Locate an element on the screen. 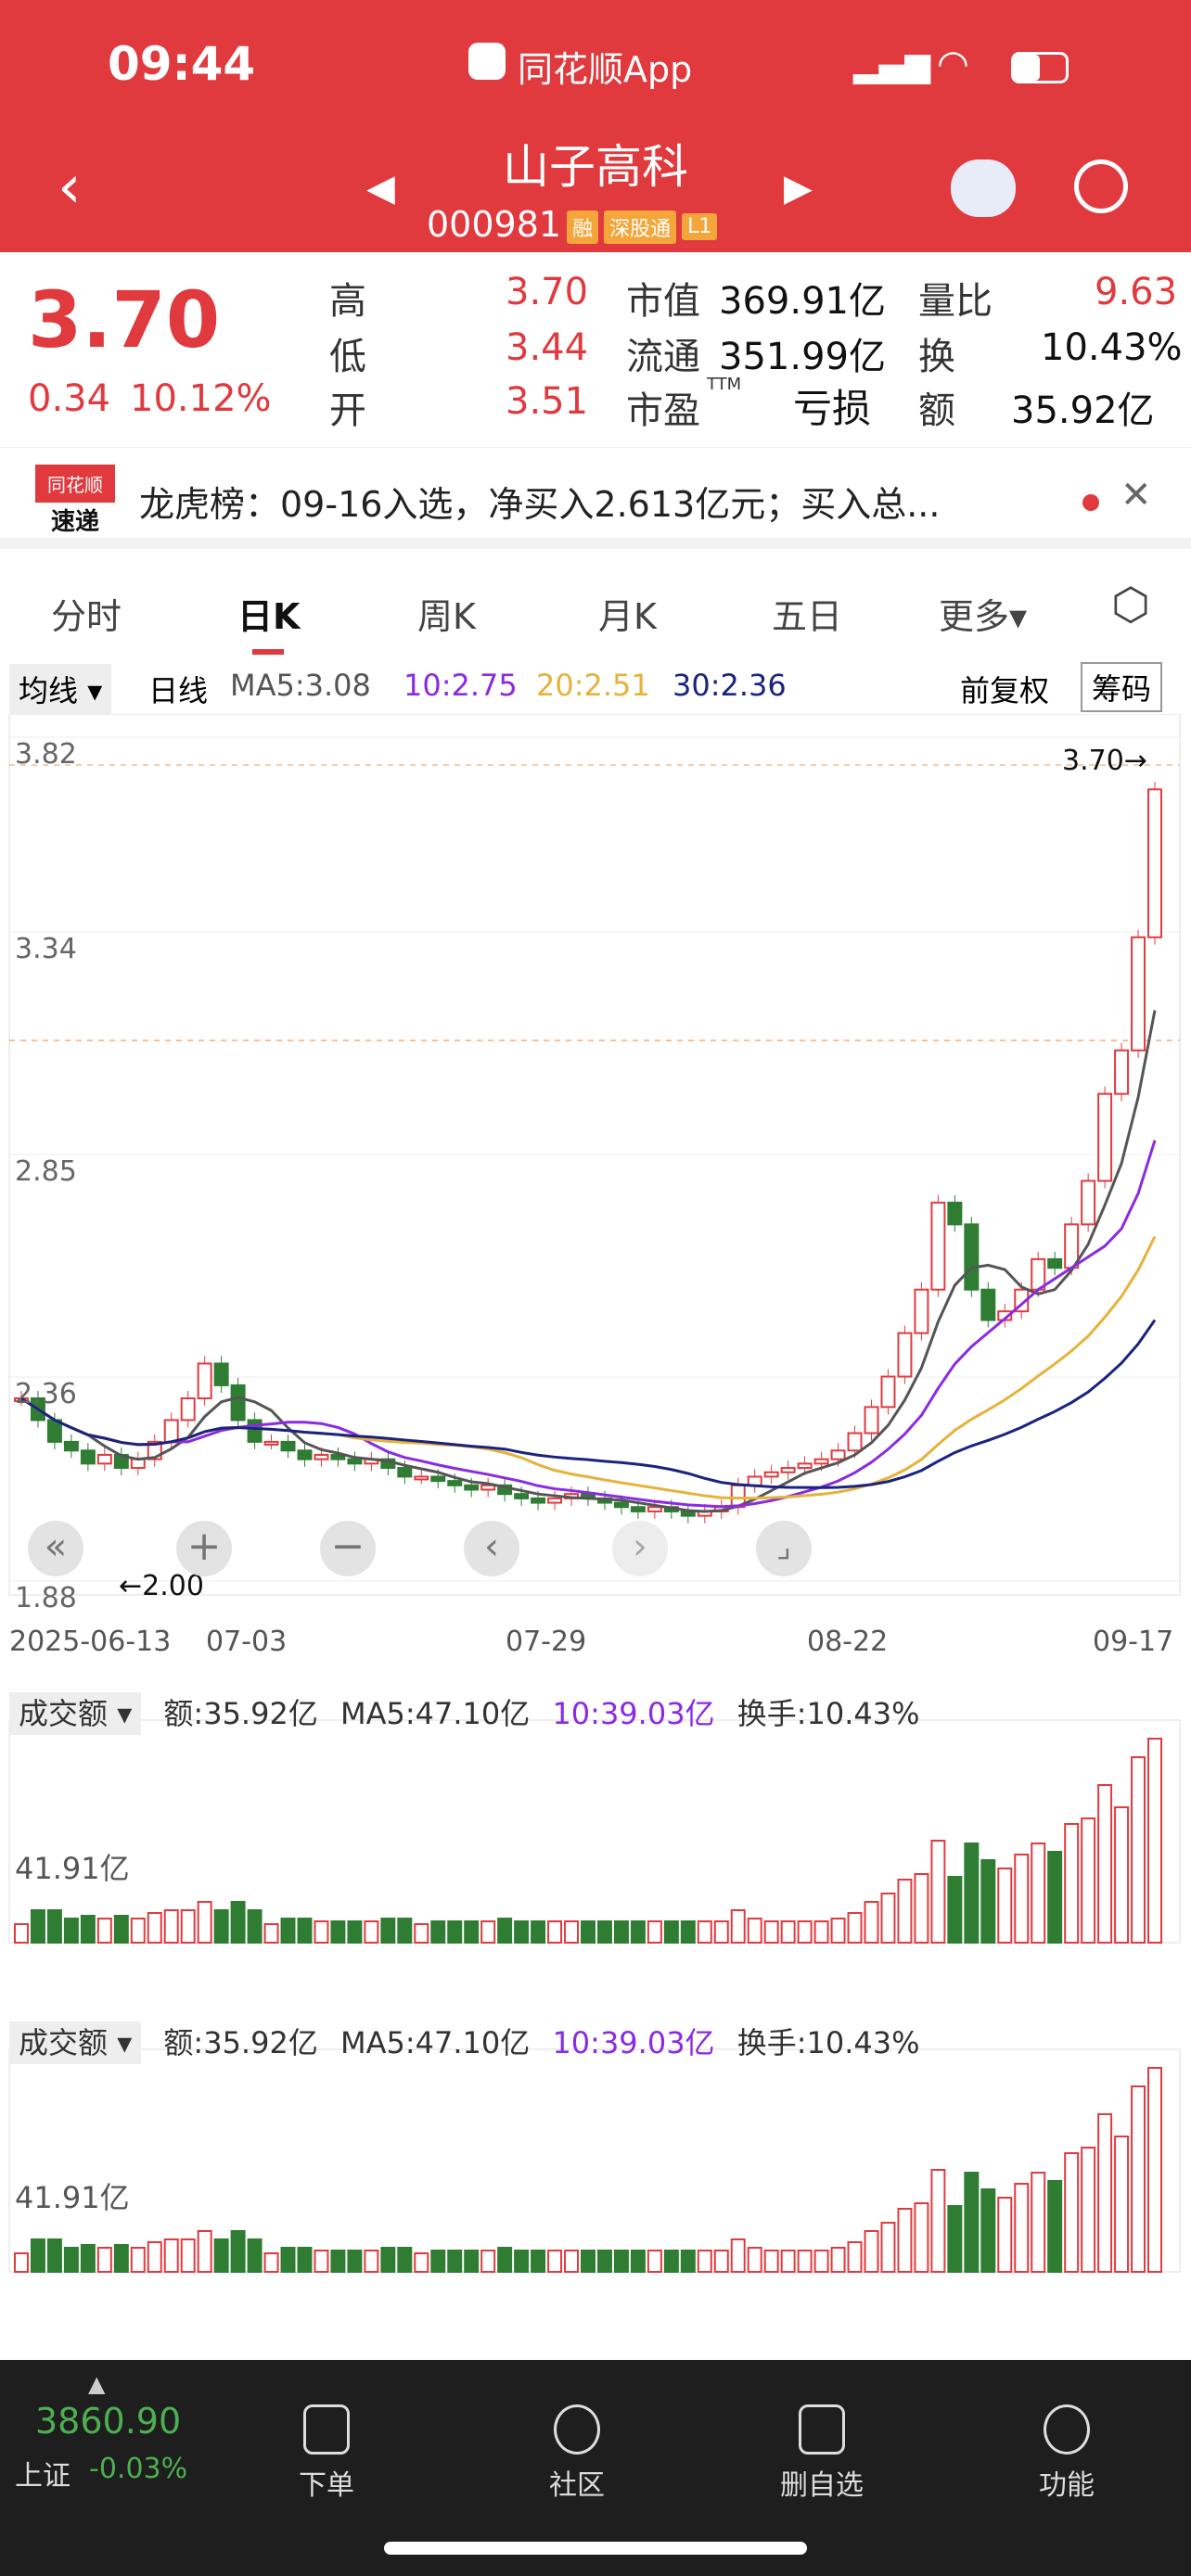  label: 量比 is located at coordinates (955, 301).